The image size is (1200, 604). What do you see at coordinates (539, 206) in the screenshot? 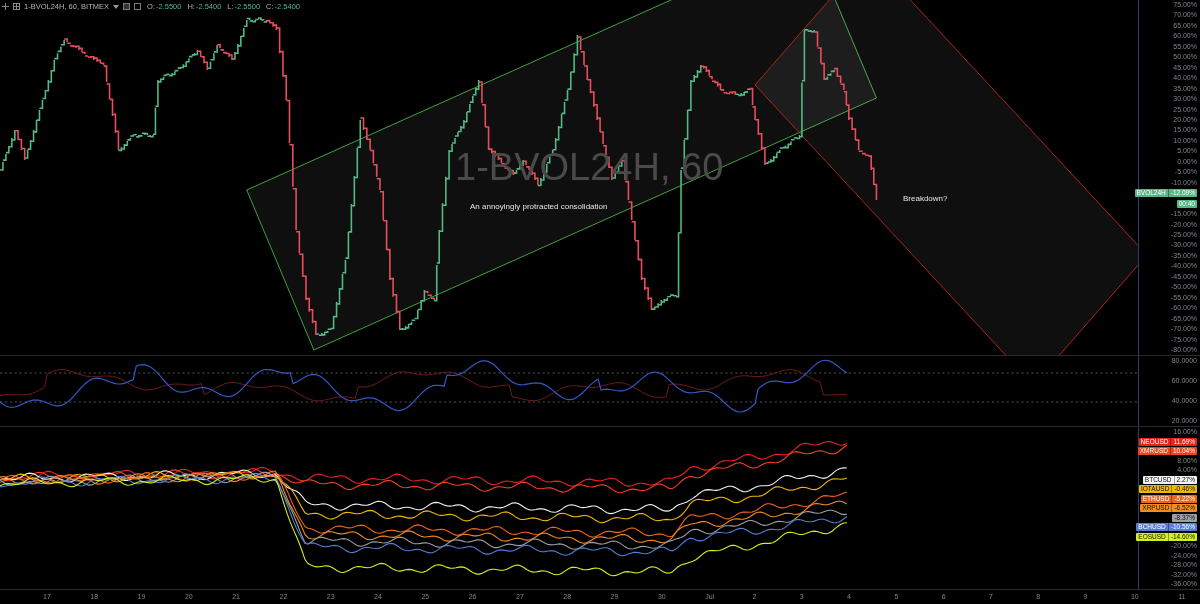
I see `chart-annotation: An annoyingly protracted consolidation` at bounding box center [539, 206].